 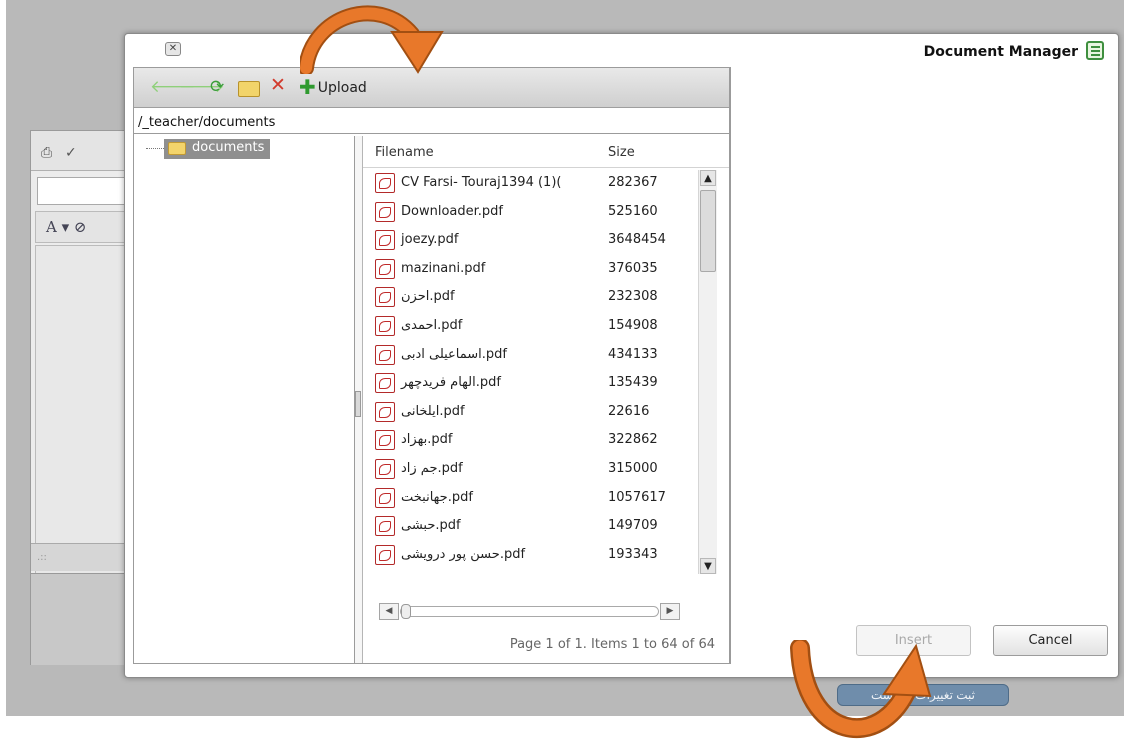 What do you see at coordinates (85, 151) in the screenshot?
I see `editor-toolbar: ⎙ ✓` at bounding box center [85, 151].